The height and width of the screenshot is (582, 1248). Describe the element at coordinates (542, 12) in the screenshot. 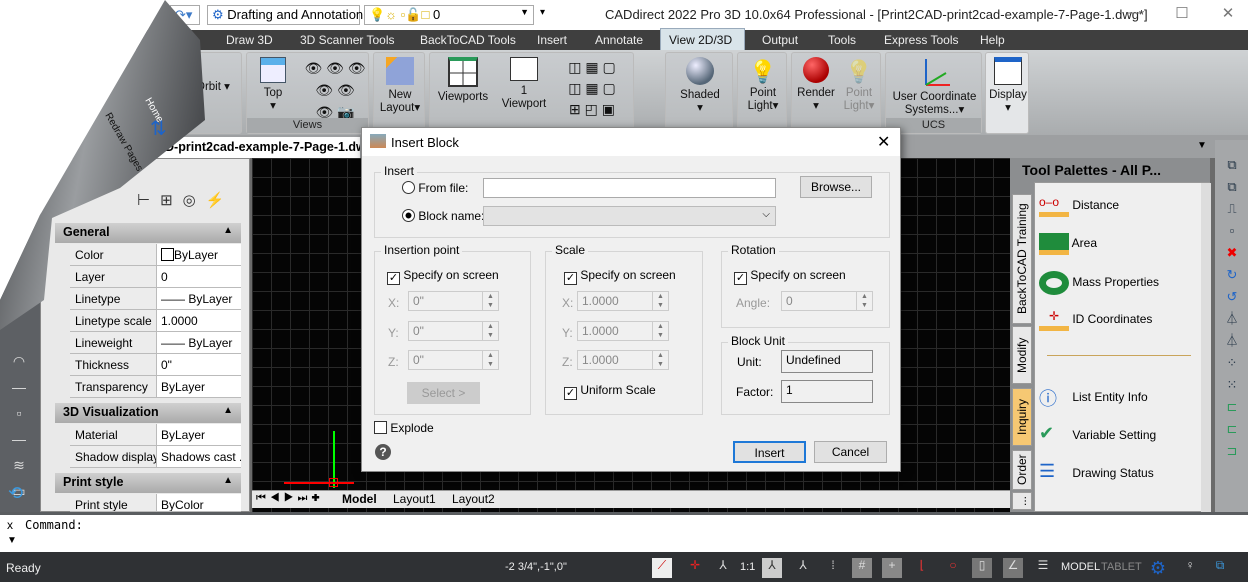

I see `customize-quick-access: ▾` at that location.